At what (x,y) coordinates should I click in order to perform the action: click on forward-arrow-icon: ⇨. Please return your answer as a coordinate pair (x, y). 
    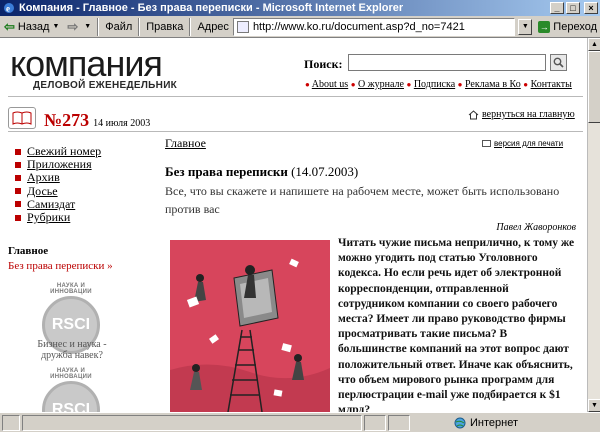
    Looking at the image, I should click on (73, 26).